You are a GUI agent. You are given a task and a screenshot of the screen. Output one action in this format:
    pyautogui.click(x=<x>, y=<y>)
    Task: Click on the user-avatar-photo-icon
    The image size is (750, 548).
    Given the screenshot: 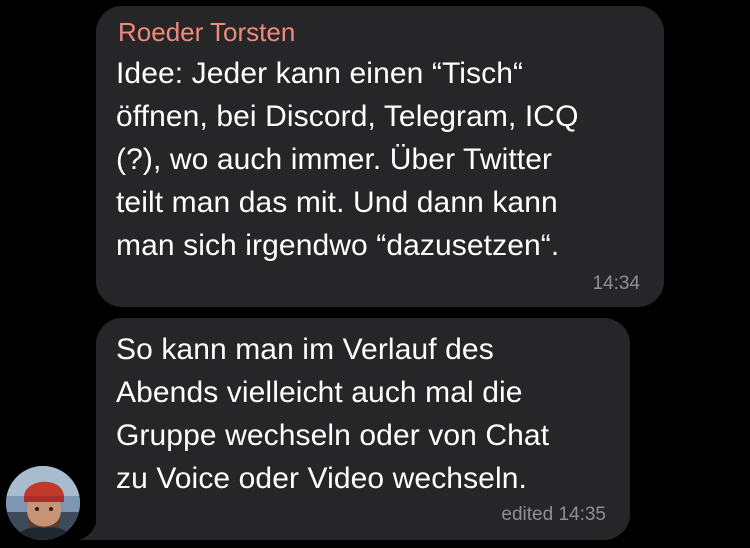 What is the action you would take?
    pyautogui.click(x=43, y=503)
    